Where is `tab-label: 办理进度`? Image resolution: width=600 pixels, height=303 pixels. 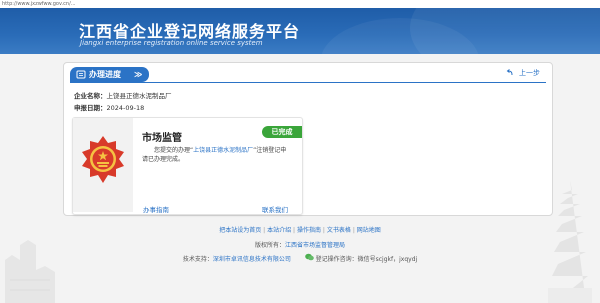 tab-label: 办理进度 is located at coordinates (105, 74).